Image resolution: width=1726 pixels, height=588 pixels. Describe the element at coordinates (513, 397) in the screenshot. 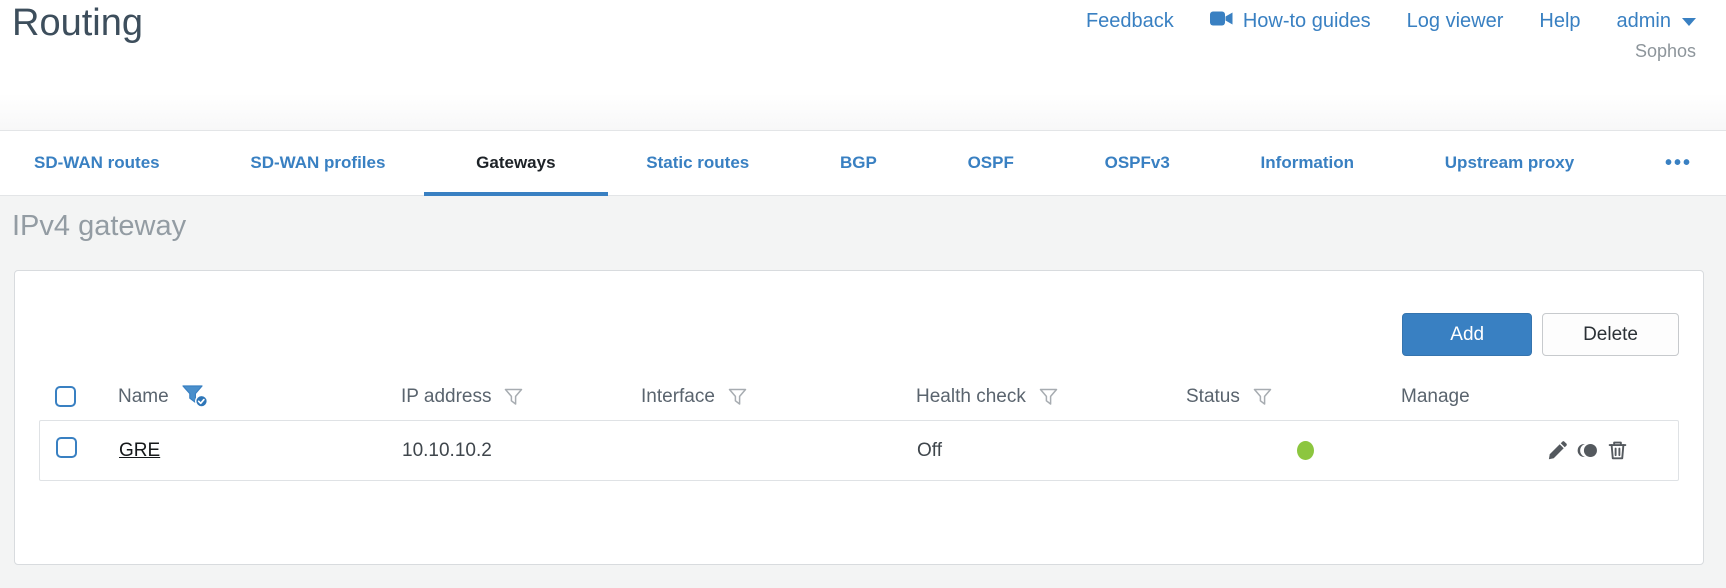

I see `ip-address-filter-icon` at that location.